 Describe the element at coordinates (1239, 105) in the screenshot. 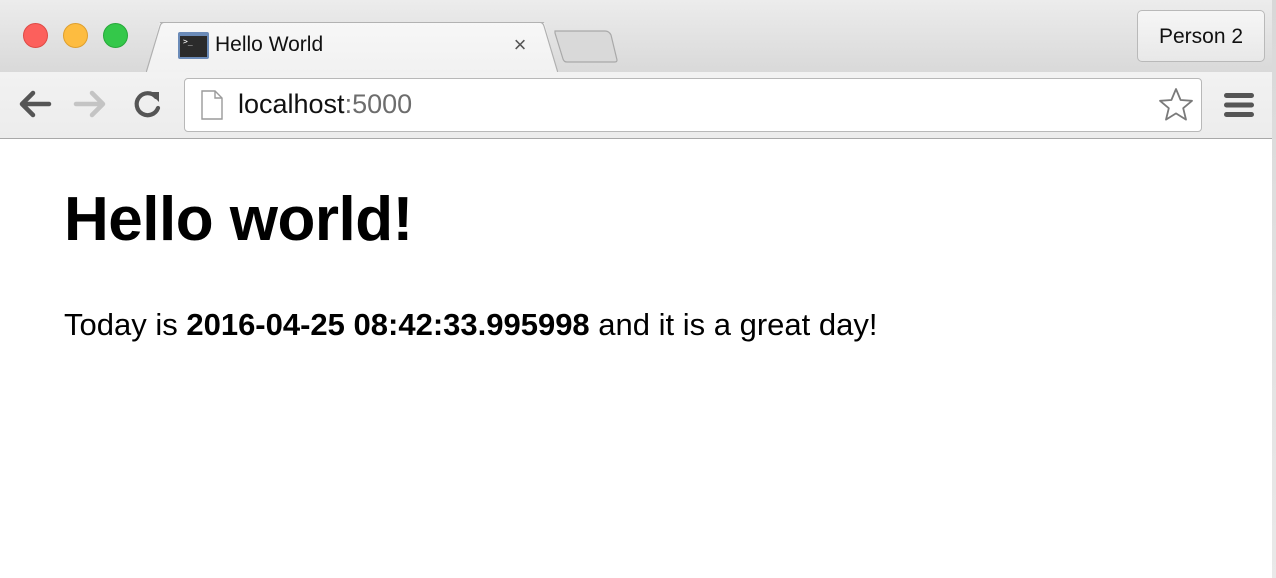

I see `hamburger-menu-icon` at that location.